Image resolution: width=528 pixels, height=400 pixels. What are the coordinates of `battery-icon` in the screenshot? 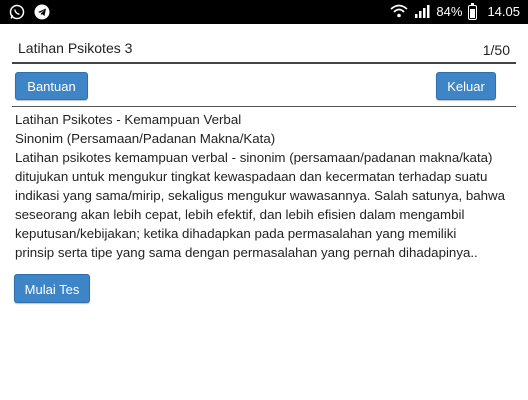 It's located at (473, 11).